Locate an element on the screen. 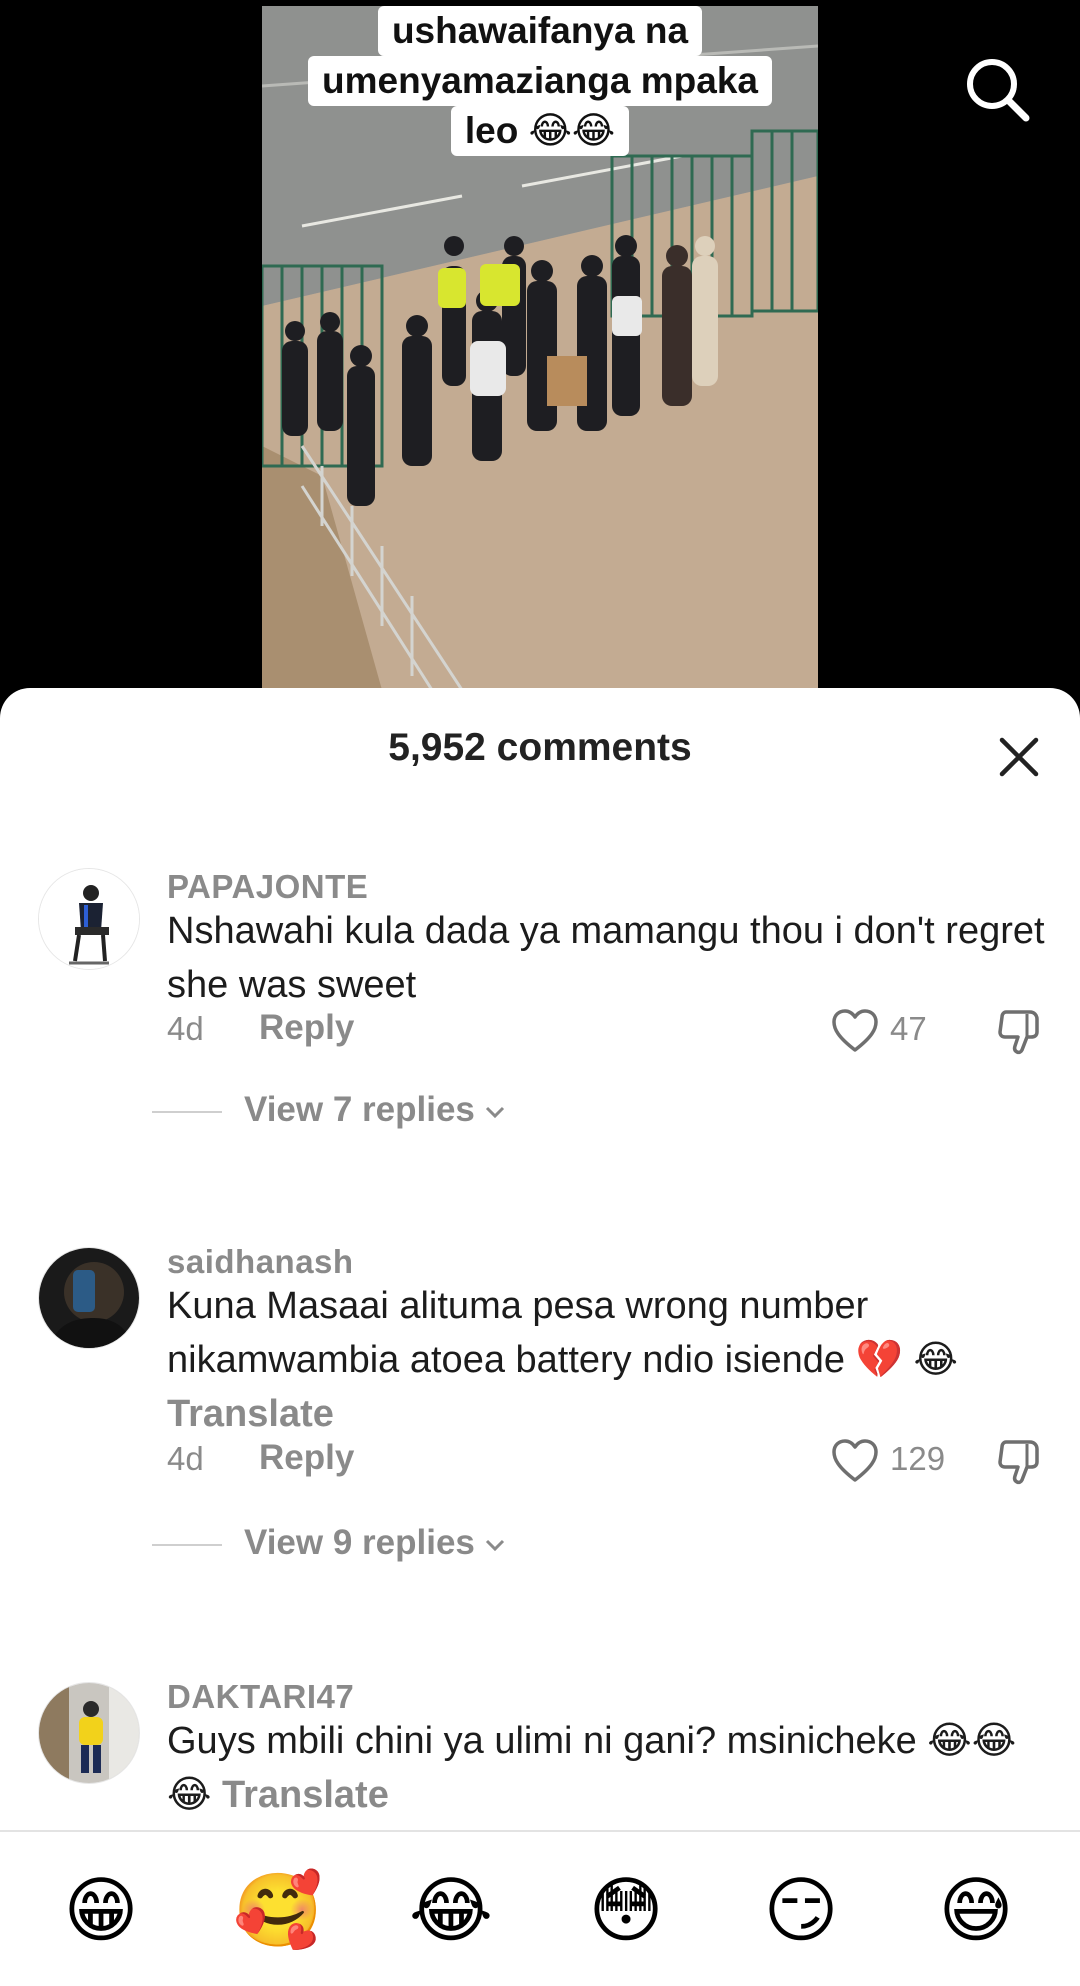 The image size is (1080, 1986). comments-header: 5,952 comments is located at coordinates (540, 748).